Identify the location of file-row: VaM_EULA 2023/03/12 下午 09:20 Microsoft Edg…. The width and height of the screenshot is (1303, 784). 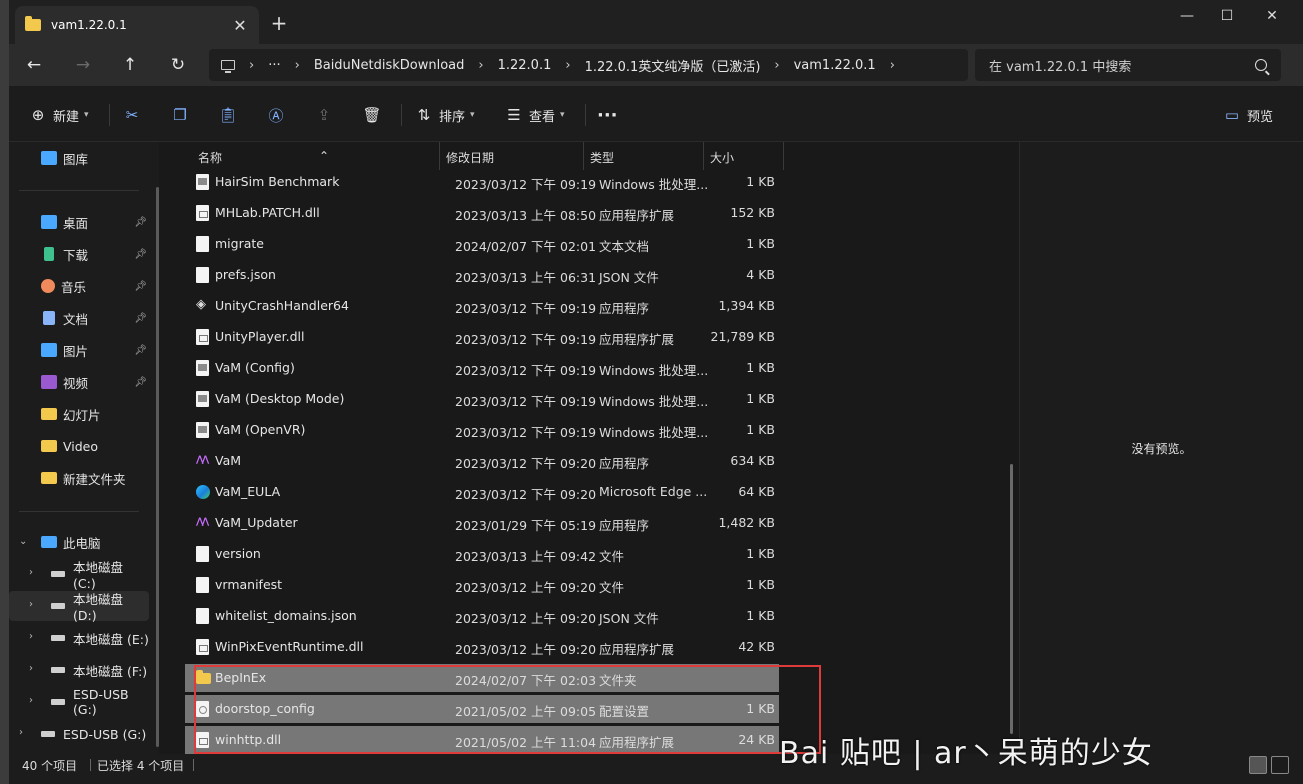
(482, 492).